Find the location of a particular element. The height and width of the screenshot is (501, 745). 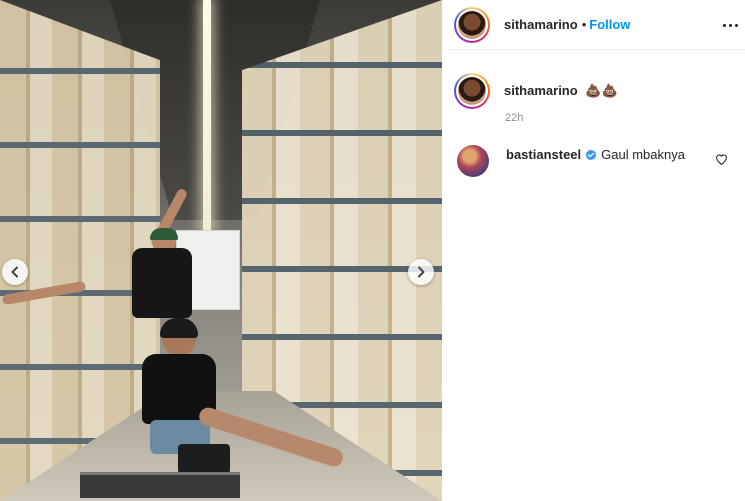

post-caption: sithamarino 💩💩 is located at coordinates (536, 91).